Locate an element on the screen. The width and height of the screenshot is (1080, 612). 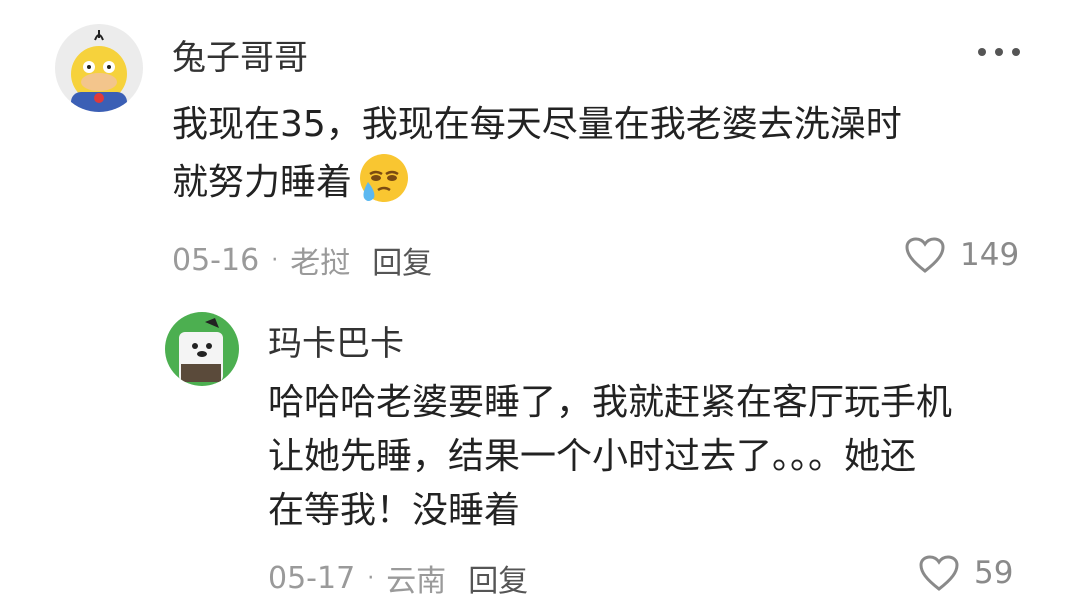
cartoon-avatar-icon is located at coordinates (202, 349).